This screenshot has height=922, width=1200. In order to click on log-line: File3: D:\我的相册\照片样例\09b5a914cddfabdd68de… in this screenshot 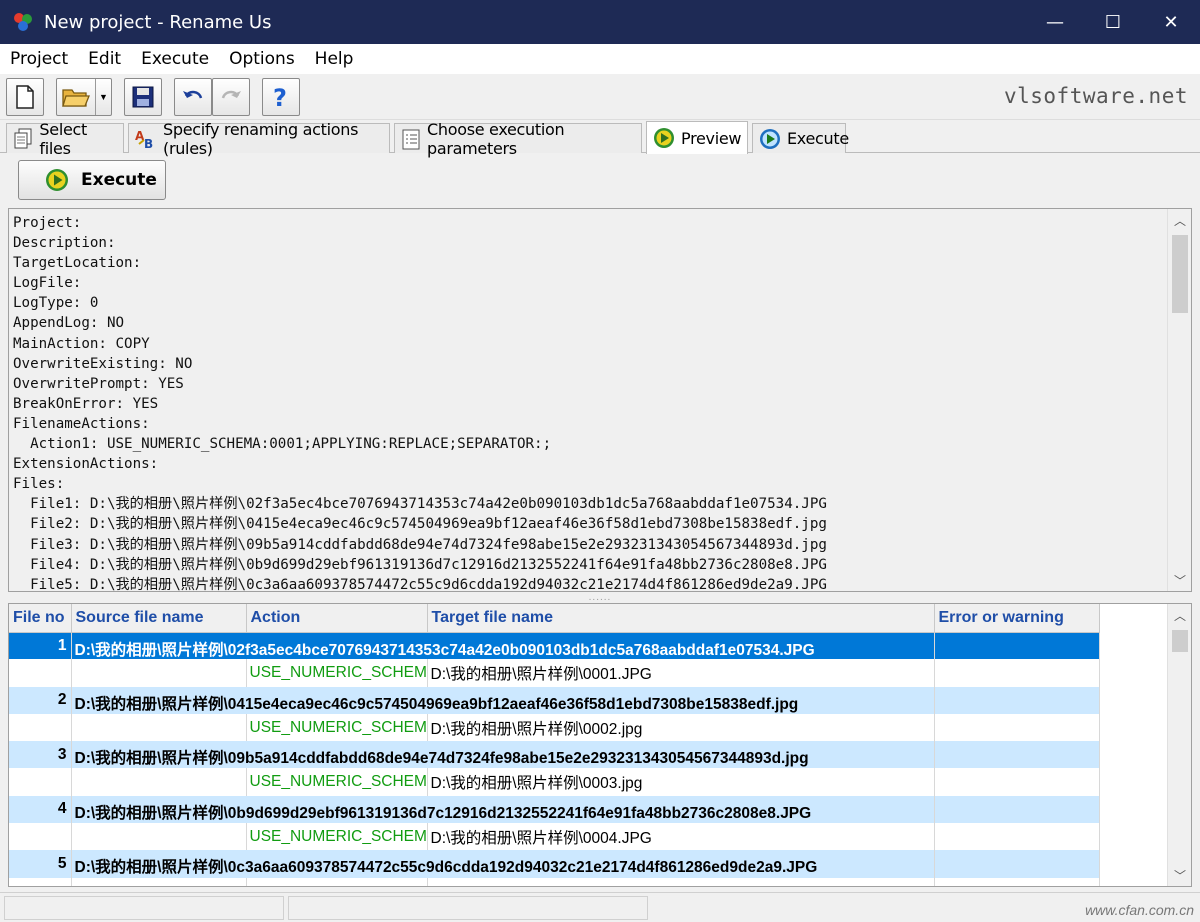, I will do `click(420, 544)`.